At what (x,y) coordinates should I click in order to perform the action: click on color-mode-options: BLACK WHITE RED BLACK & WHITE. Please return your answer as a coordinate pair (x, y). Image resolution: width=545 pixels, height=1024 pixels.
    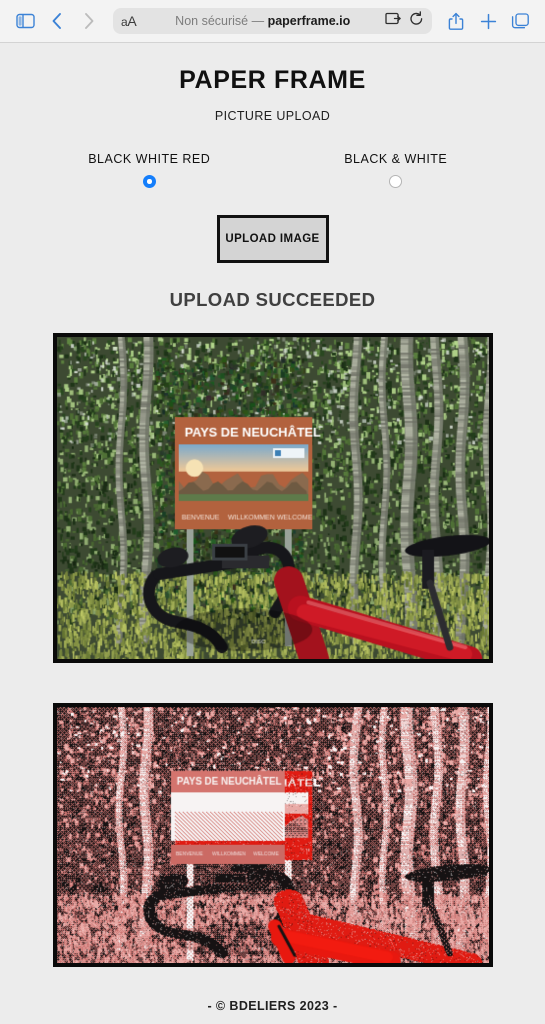
    Looking at the image, I should click on (272, 170).